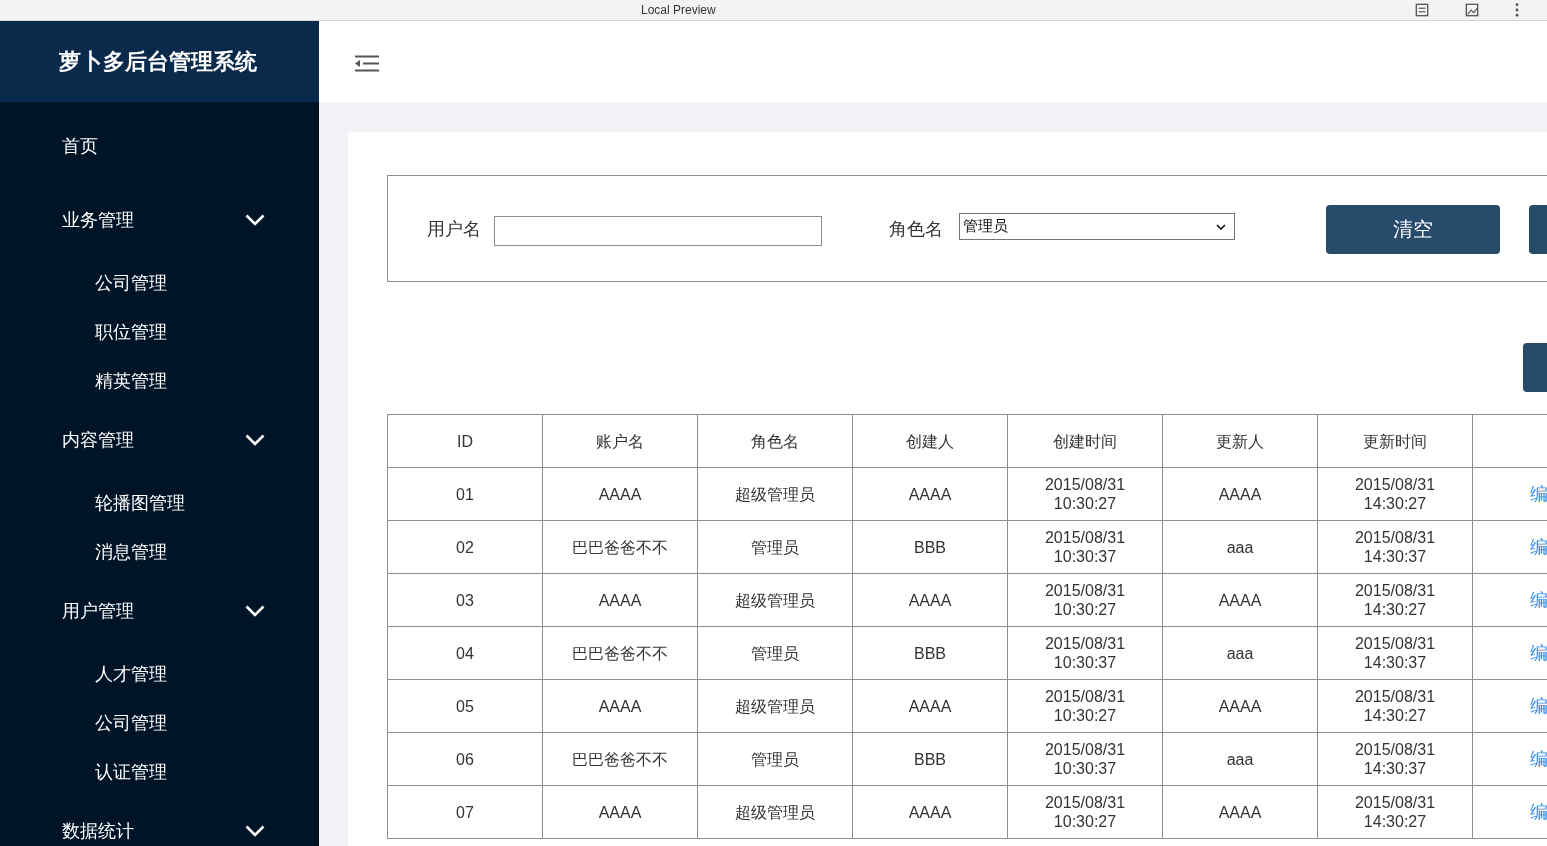  What do you see at coordinates (131, 771) in the screenshot?
I see `submenu-item: 认证管理` at bounding box center [131, 771].